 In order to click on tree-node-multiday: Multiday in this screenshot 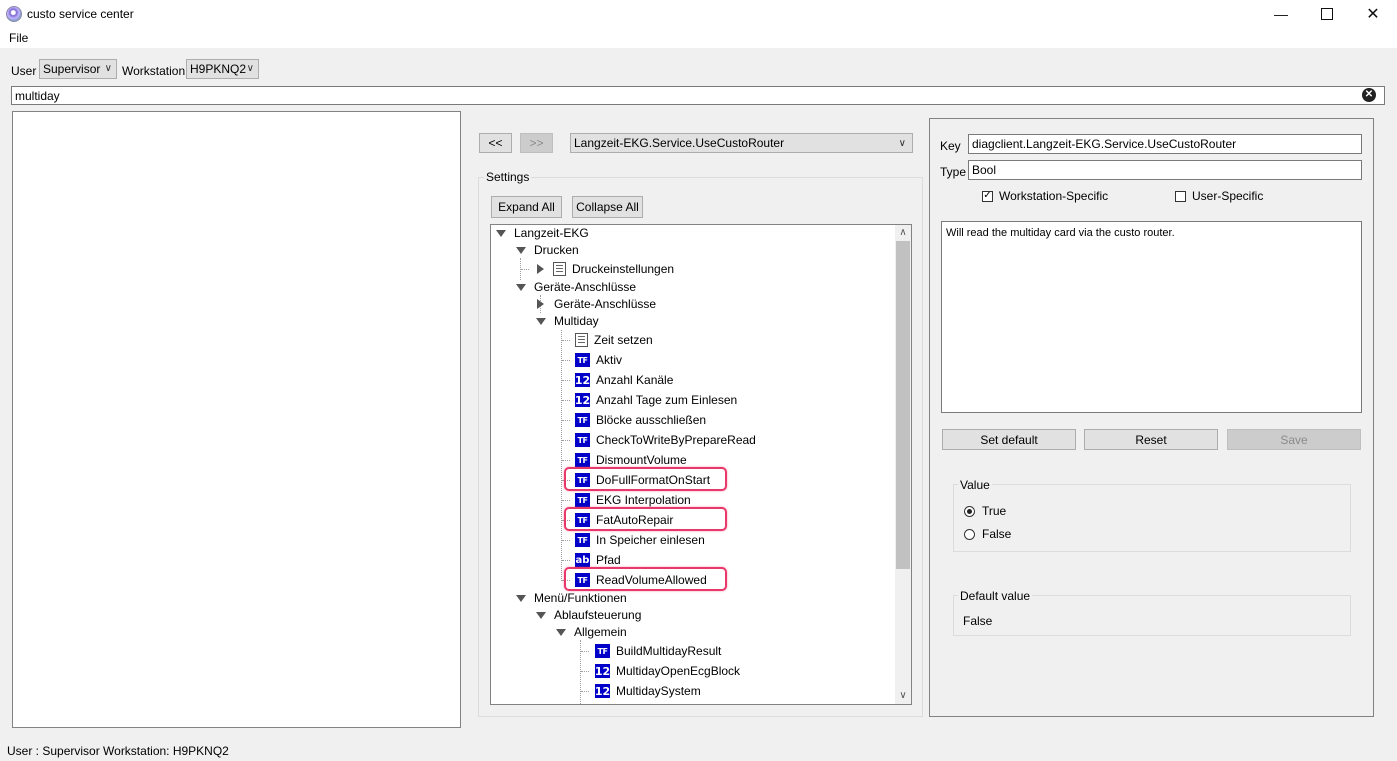, I will do `click(567, 321)`.